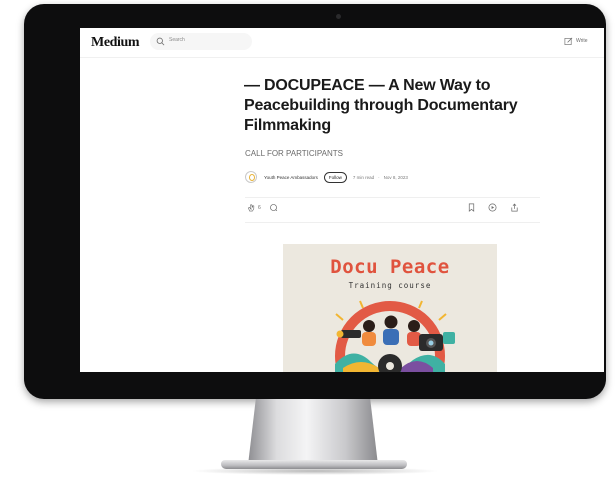  Describe the element at coordinates (582, 41) in the screenshot. I see `write-label: Write` at that location.